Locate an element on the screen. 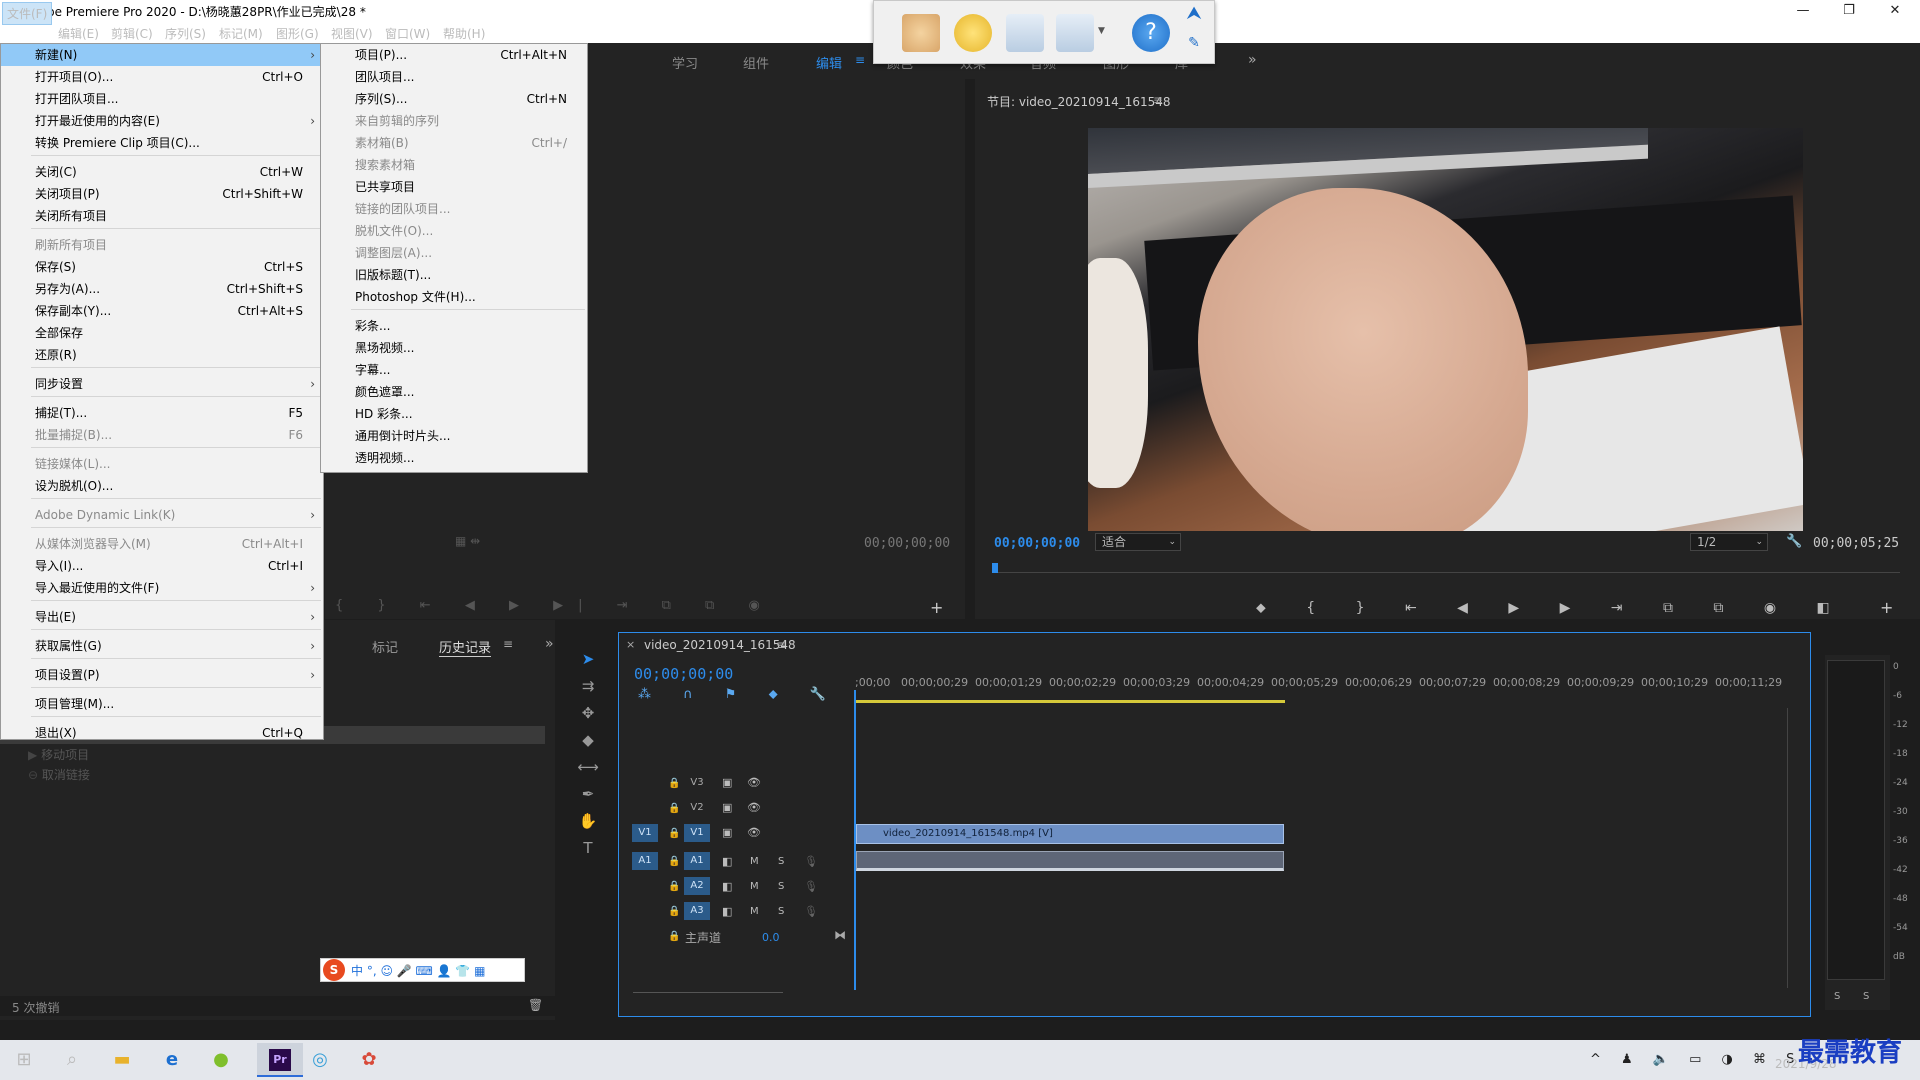  work-area-bar is located at coordinates (1070, 701).